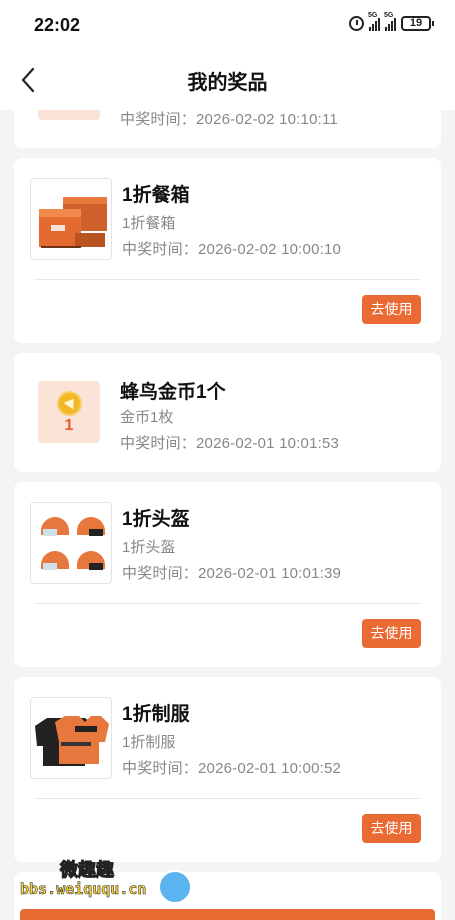  What do you see at coordinates (173, 392) in the screenshot?
I see `prize-name: 蜂鸟金币1个` at bounding box center [173, 392].